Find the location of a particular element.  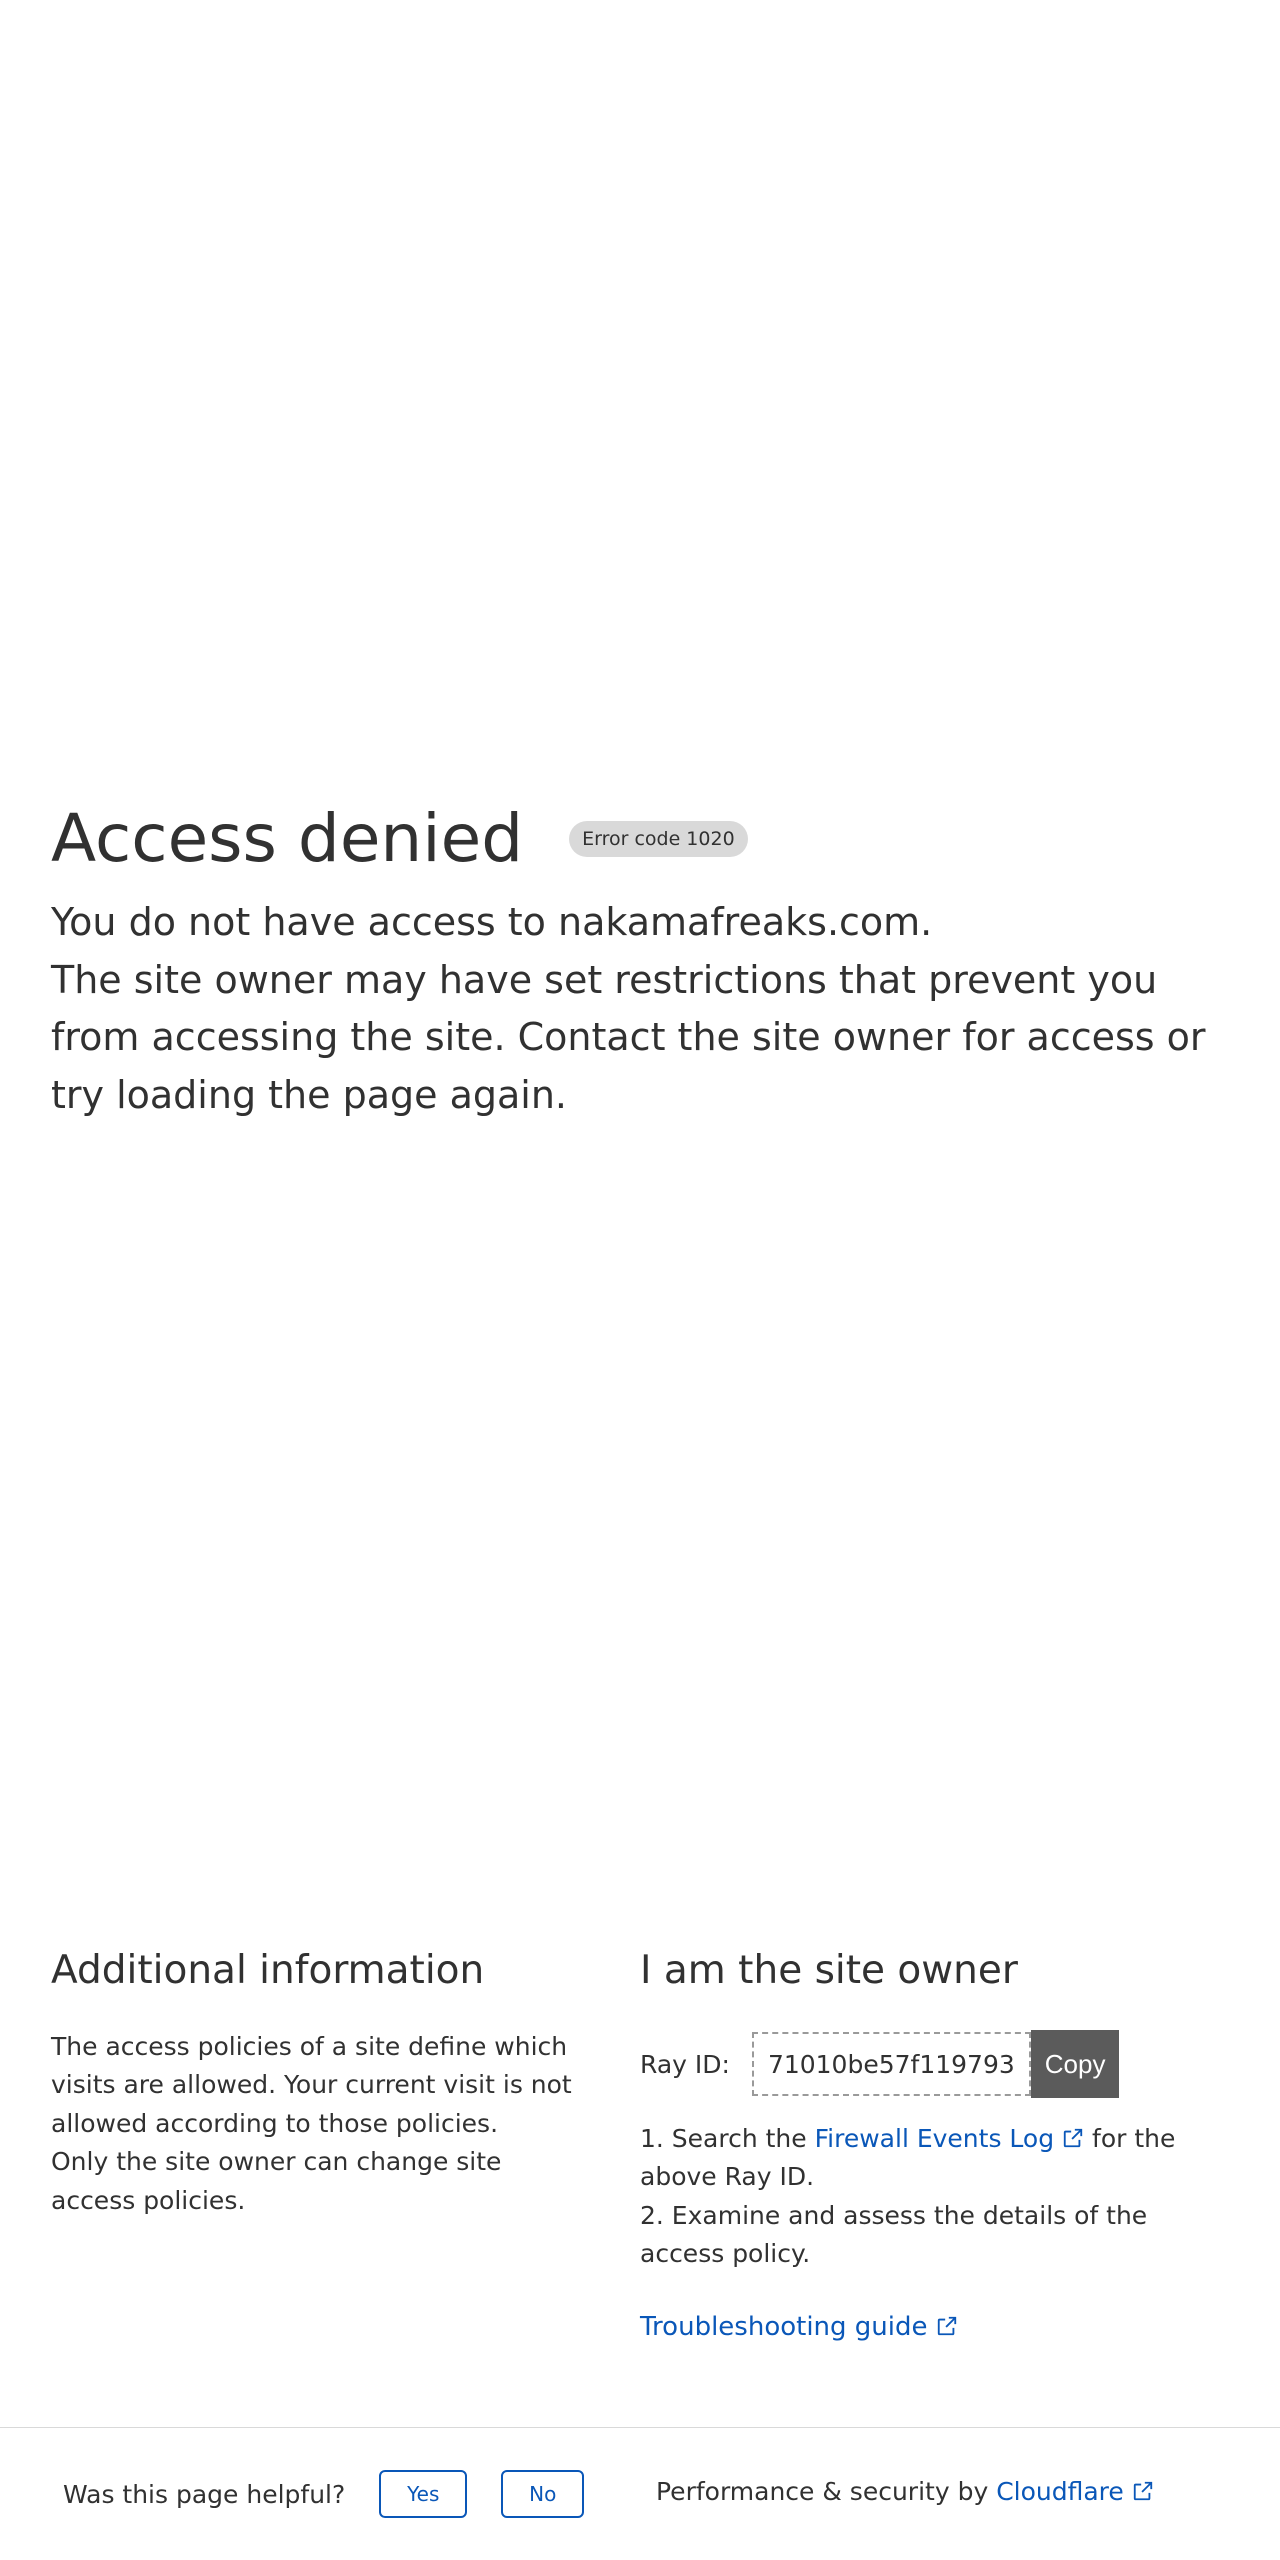

step-1-prefix: 1. Search the is located at coordinates (727, 2138).